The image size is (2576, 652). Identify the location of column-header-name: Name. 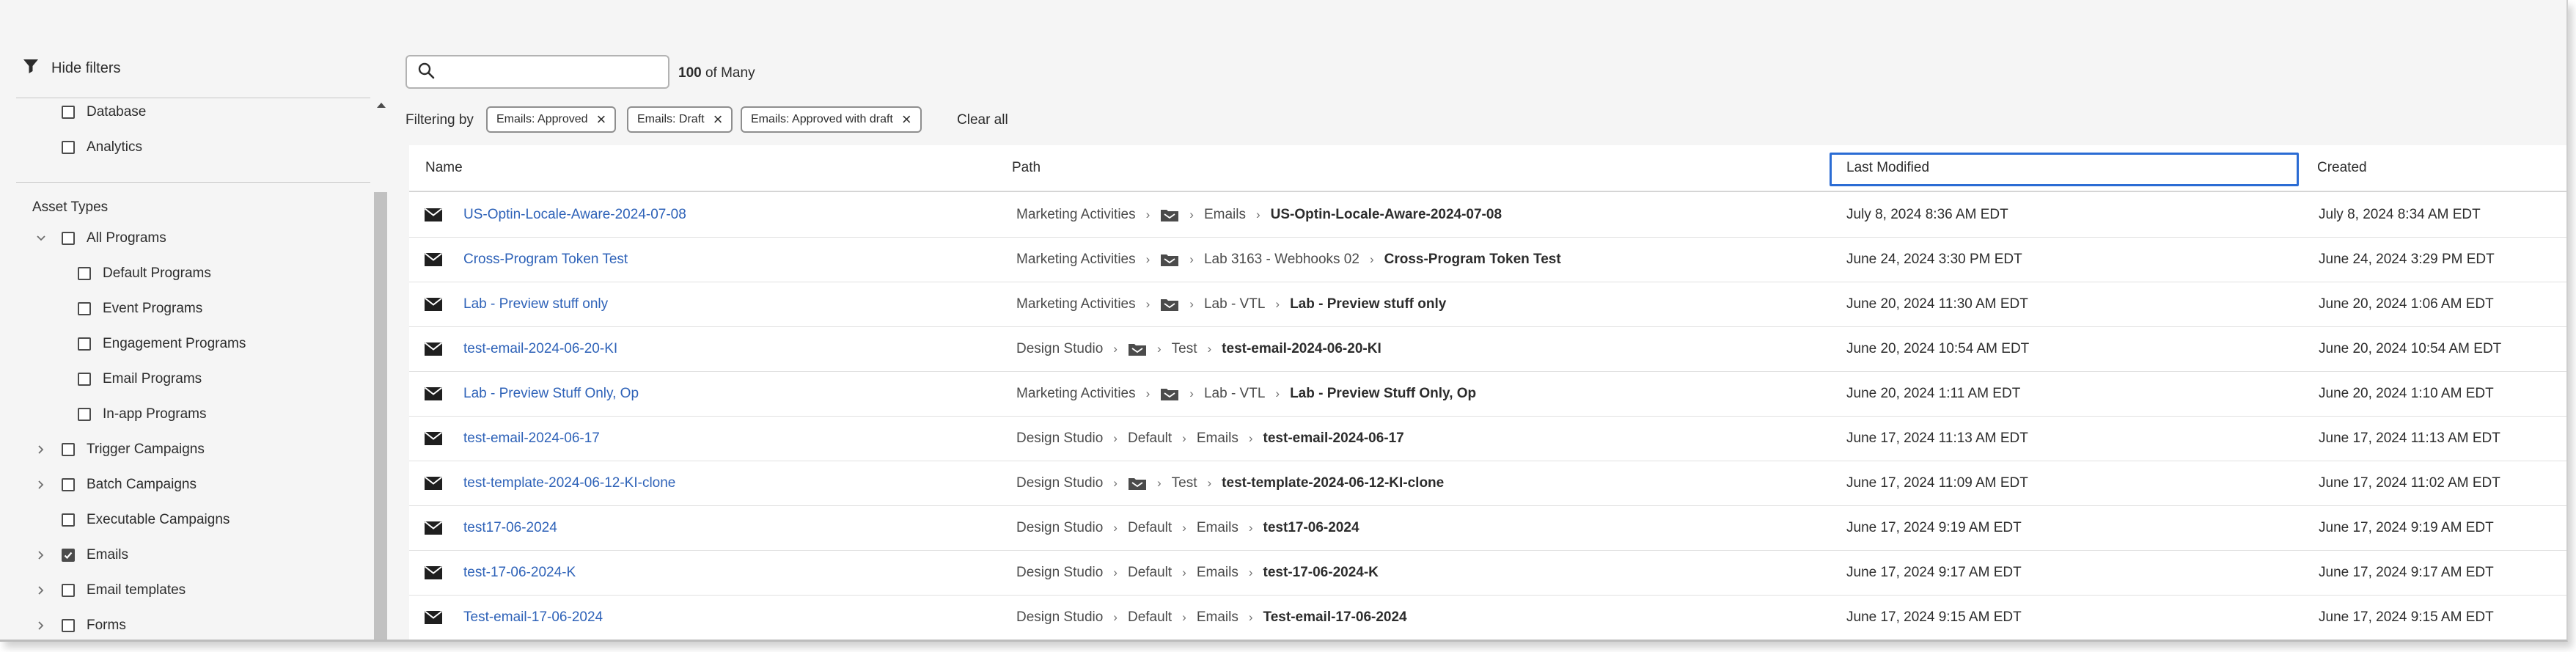
(444, 168).